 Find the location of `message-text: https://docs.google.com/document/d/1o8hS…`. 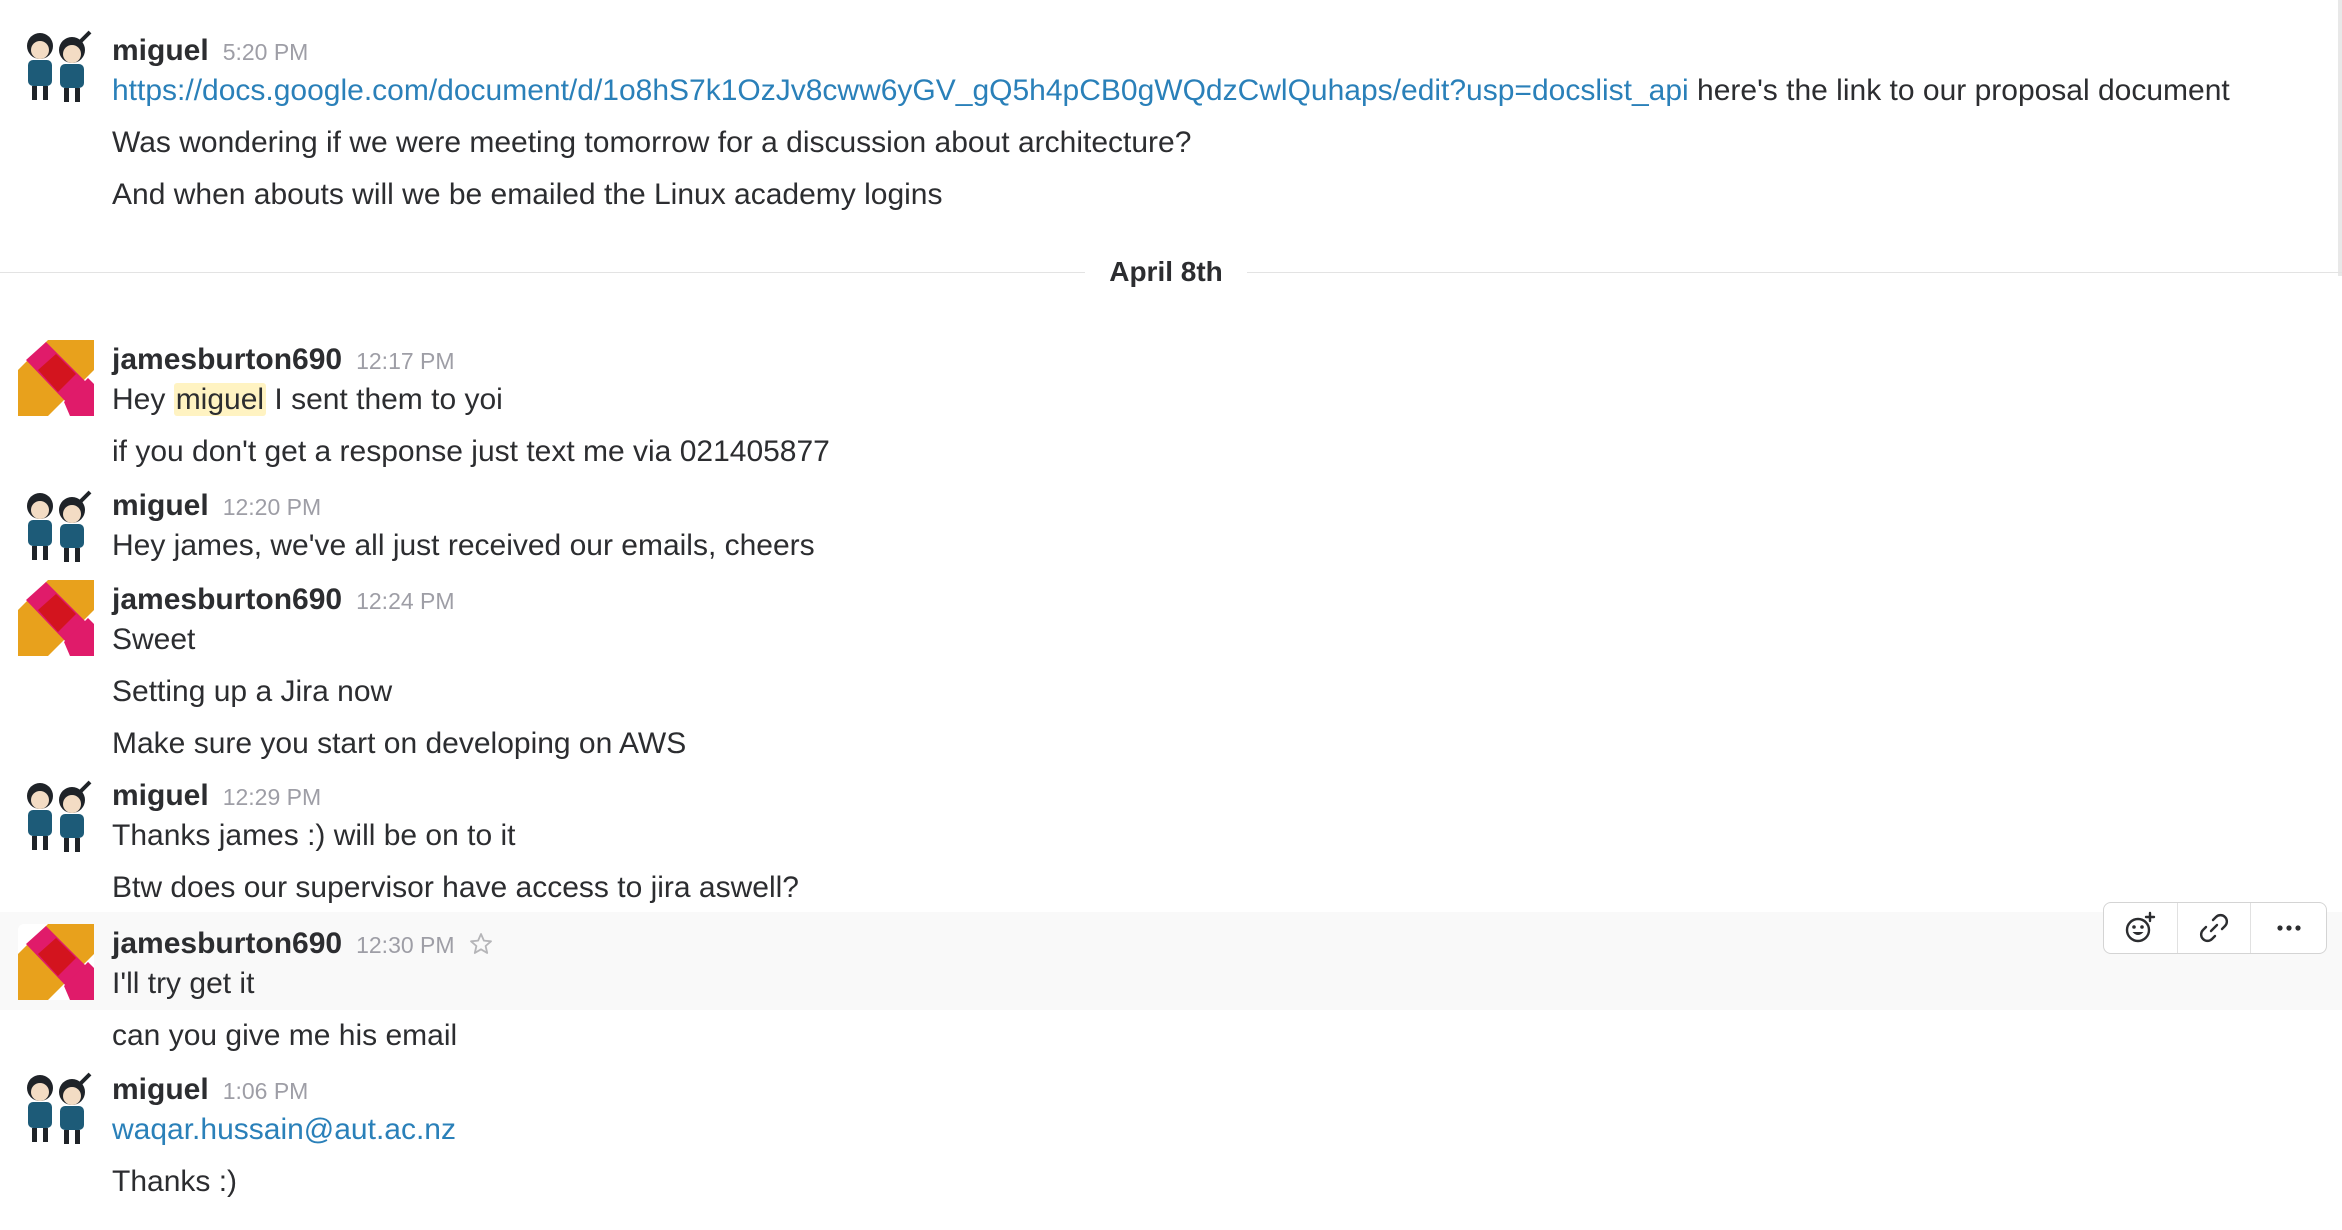

message-text: https://docs.google.com/document/d/1o8hS… is located at coordinates (1171, 91).